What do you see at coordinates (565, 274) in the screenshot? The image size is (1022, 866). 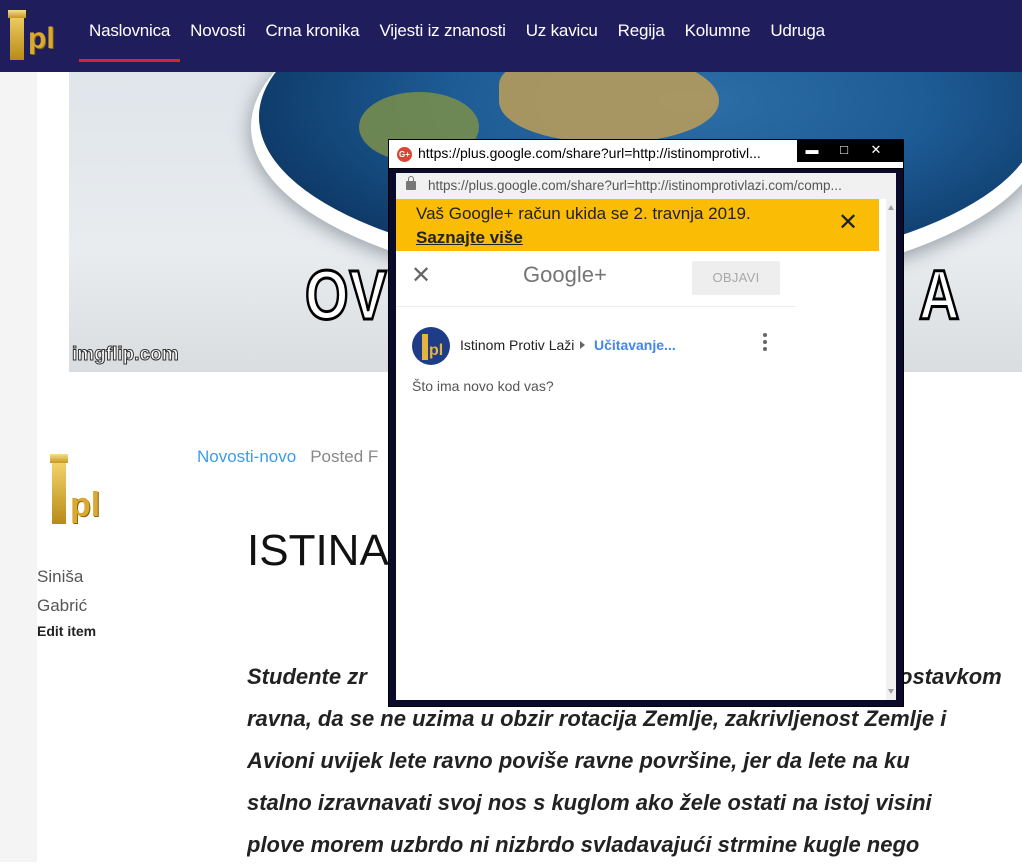 I see `google-plus-logo: Google+` at bounding box center [565, 274].